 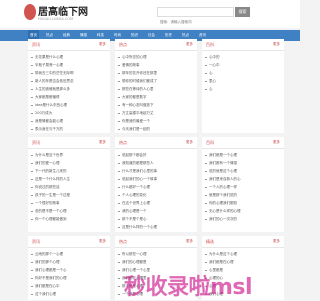 I want to click on list-item: 心中所念的心理, so click(x=156, y=57).